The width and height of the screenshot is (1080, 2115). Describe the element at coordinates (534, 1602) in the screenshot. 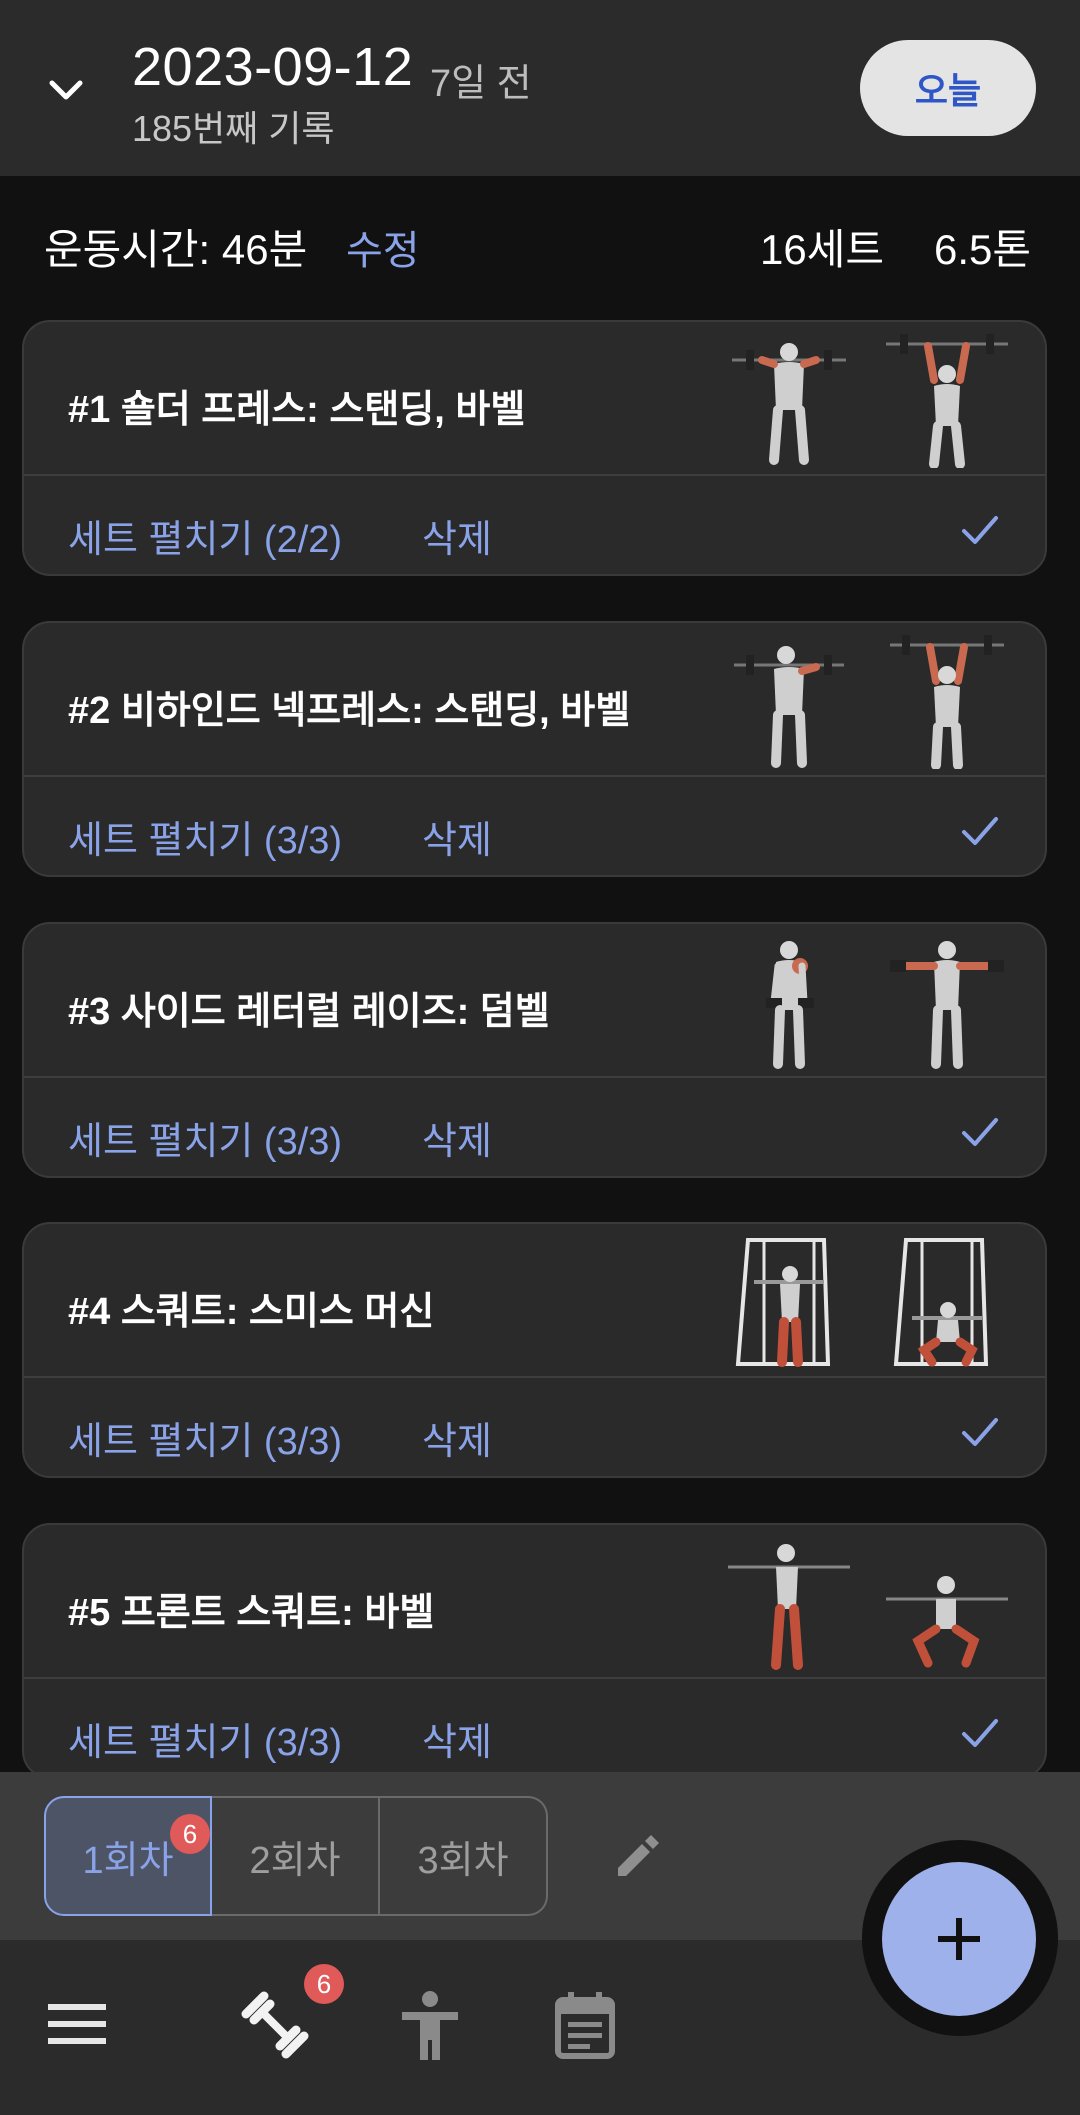

I see `exercise-header: #5 프론트 스쿼트: 바벨` at that location.